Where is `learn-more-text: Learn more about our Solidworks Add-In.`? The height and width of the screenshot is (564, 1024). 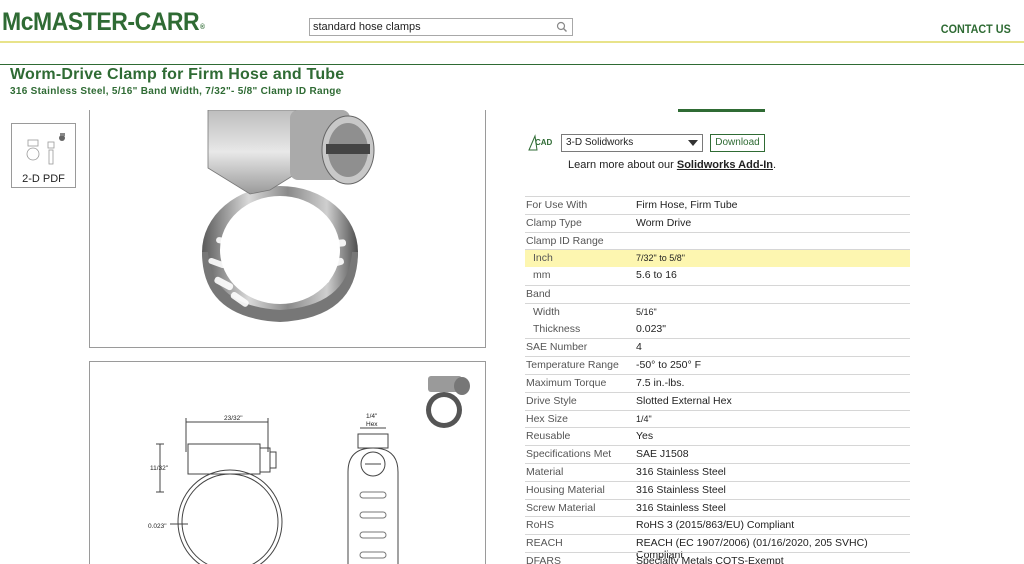 learn-more-text: Learn more about our Solidworks Add-In. is located at coordinates (672, 165).